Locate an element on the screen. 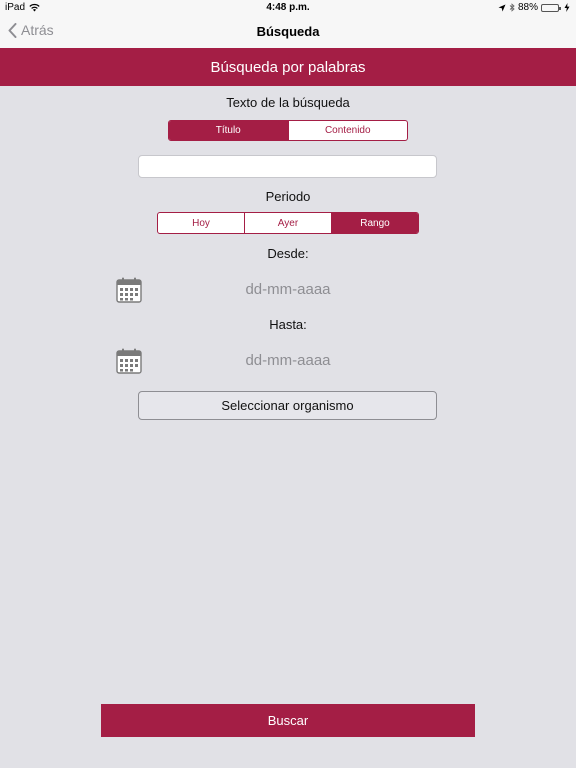 The height and width of the screenshot is (768, 576). search-input is located at coordinates (287, 166).